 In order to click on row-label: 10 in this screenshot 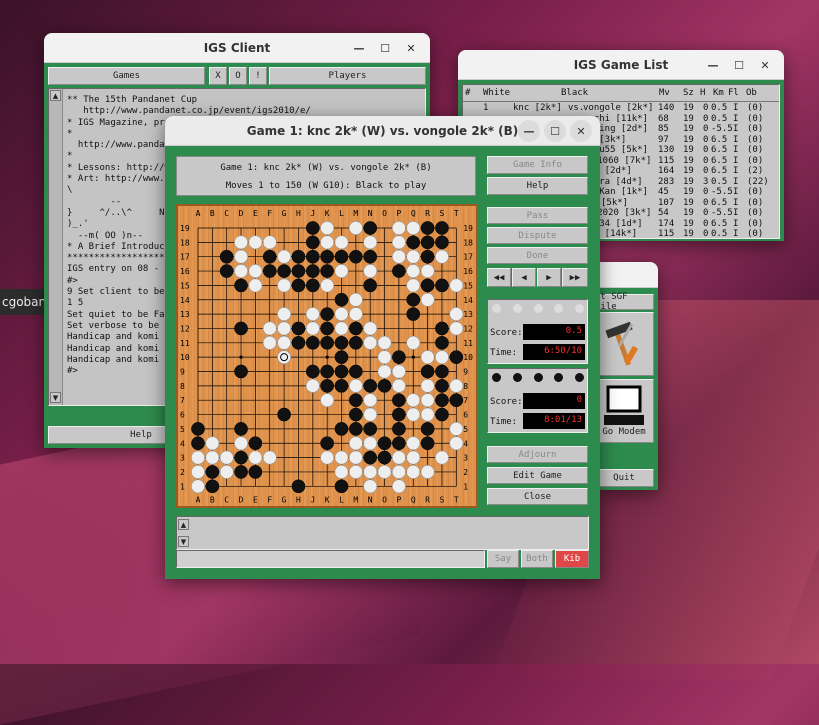, I will do `click(185, 357)`.